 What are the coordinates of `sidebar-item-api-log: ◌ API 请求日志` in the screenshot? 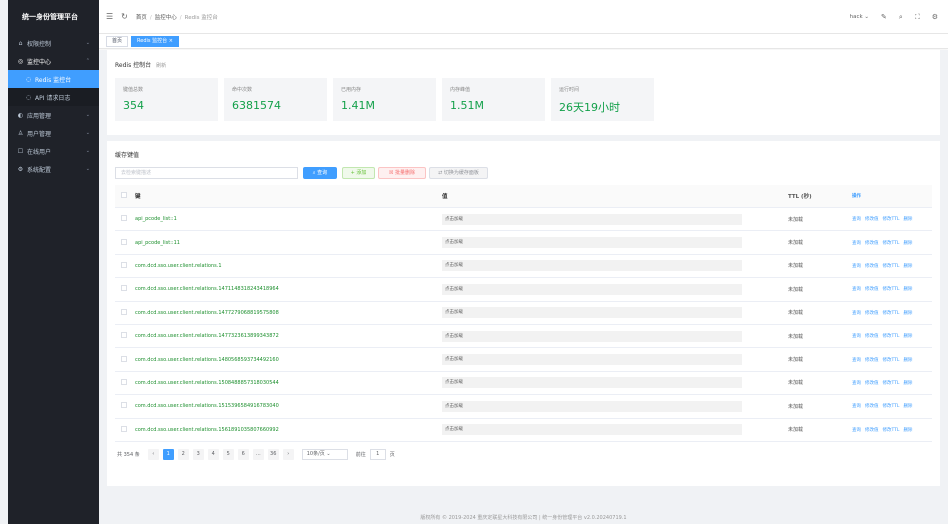 It's located at (53, 97).